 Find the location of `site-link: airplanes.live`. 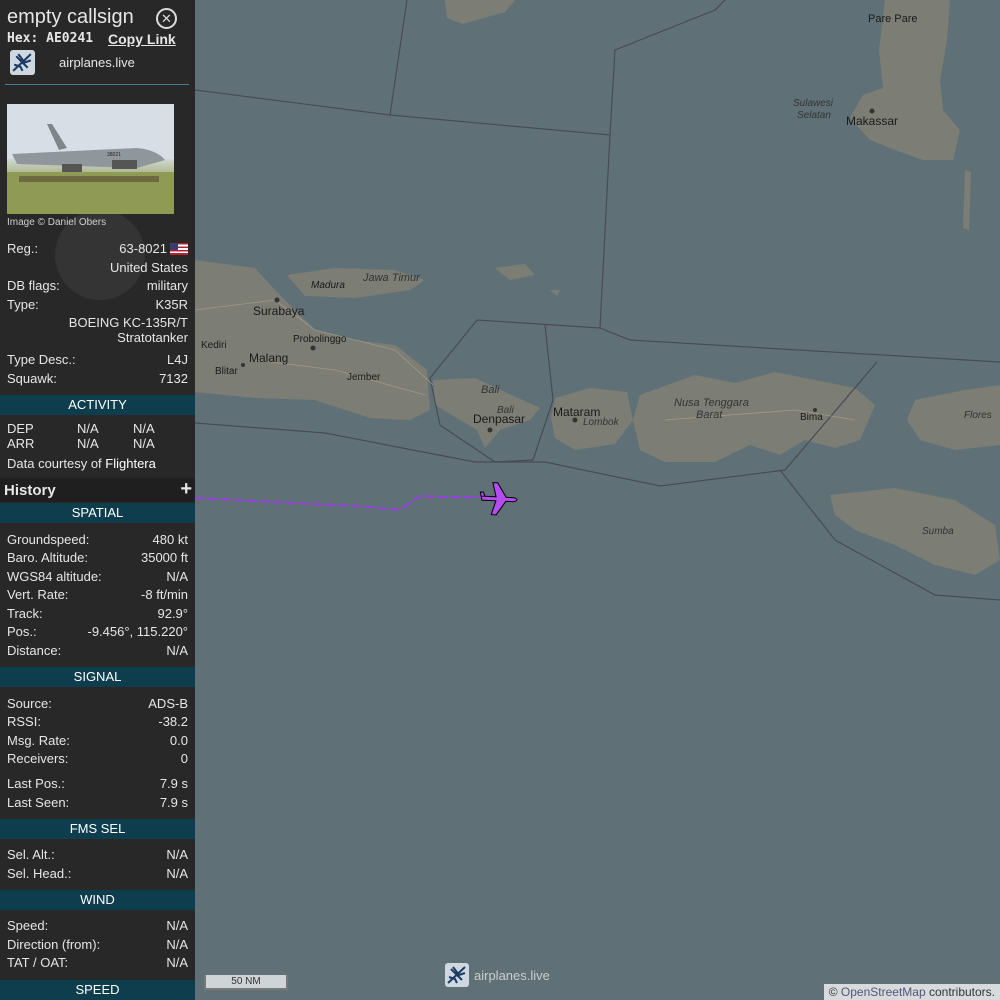

site-link: airplanes.live is located at coordinates (100, 63).